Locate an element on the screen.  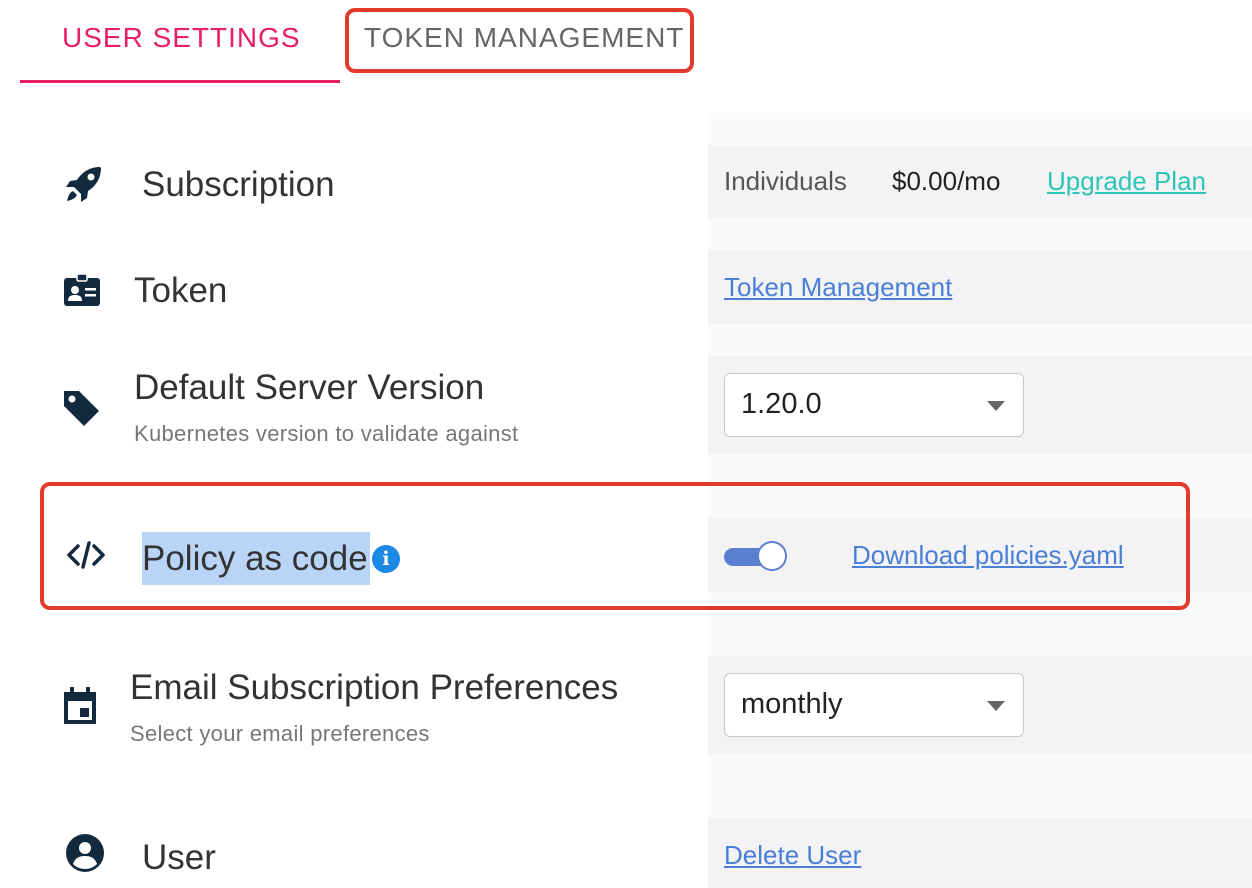
email-preferences-description: Select your email preferences is located at coordinates (280, 733).